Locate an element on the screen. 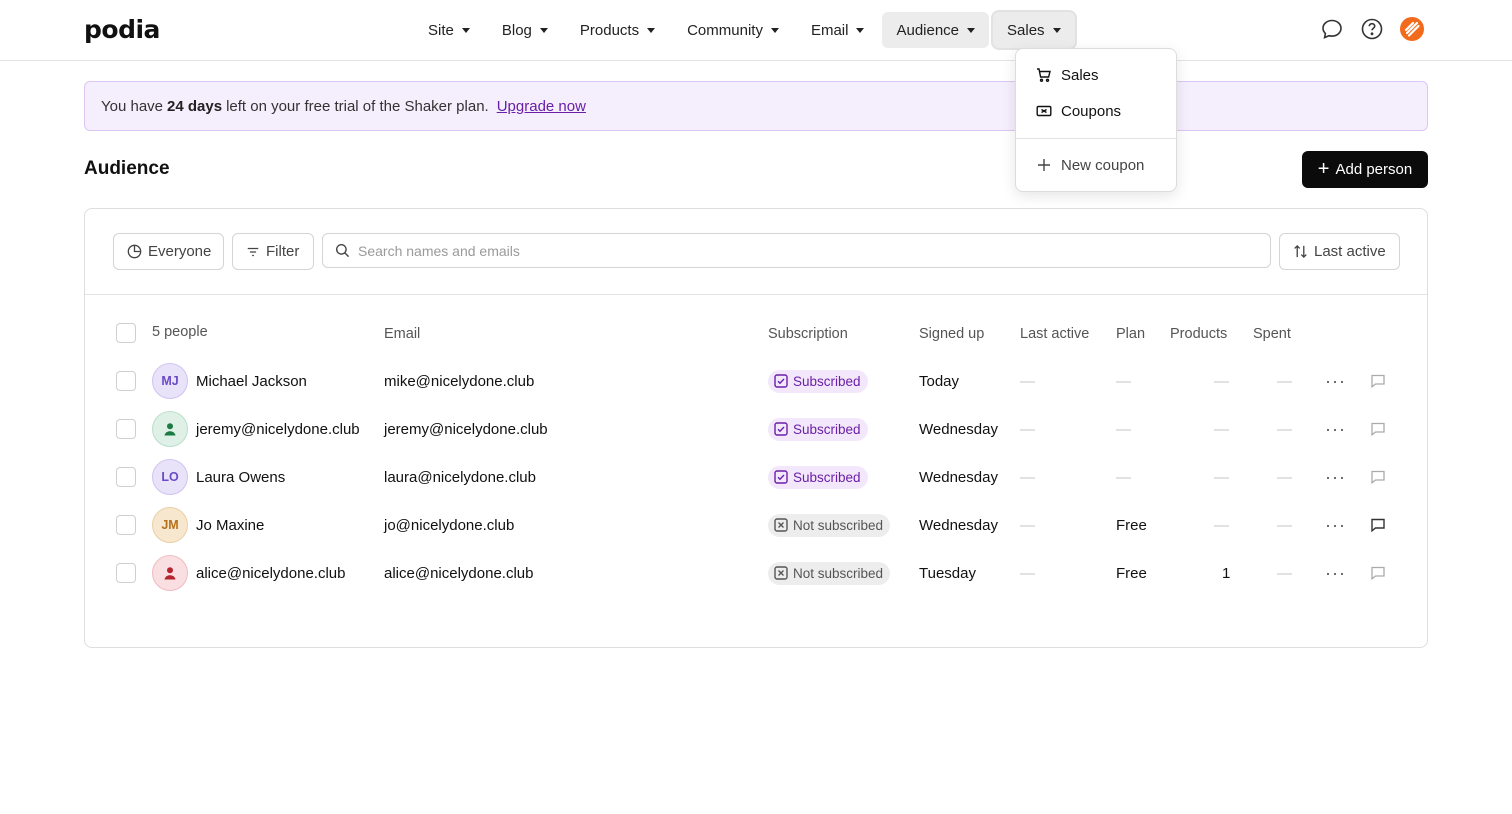 The width and height of the screenshot is (1512, 814). add-person-label: Add person is located at coordinates (1374, 169).